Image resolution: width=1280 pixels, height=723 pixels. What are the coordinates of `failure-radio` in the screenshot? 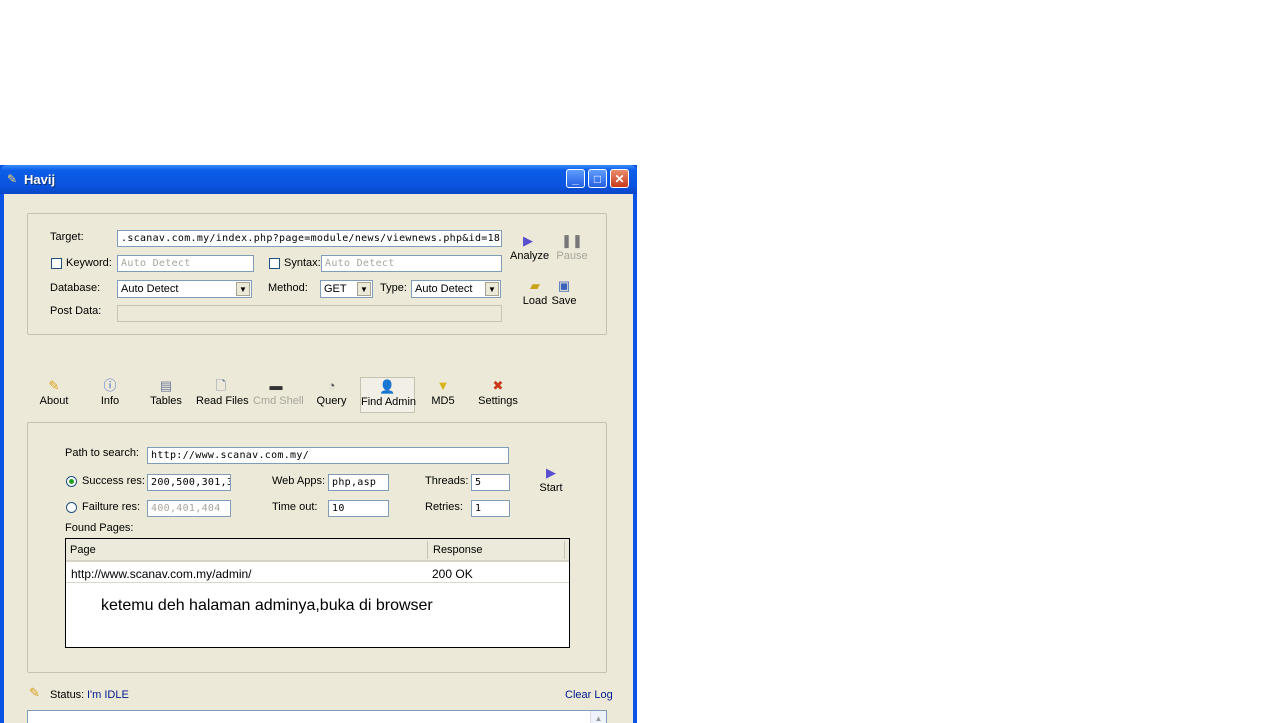 It's located at (71, 507).